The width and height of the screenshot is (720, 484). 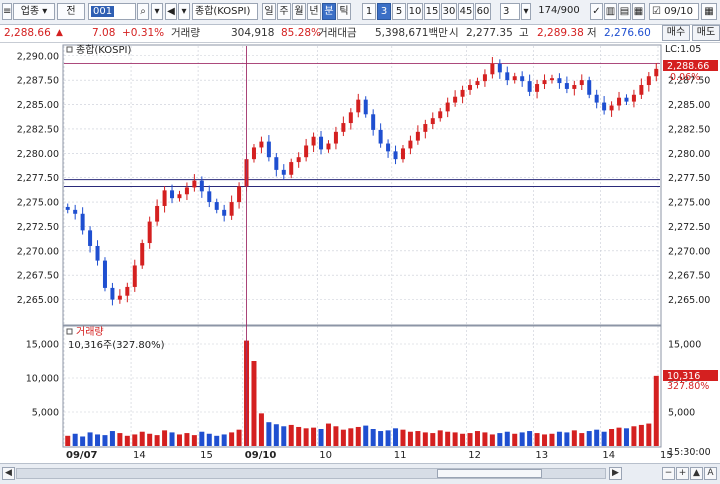 I want to click on interval-10: 10, so click(x=415, y=11).